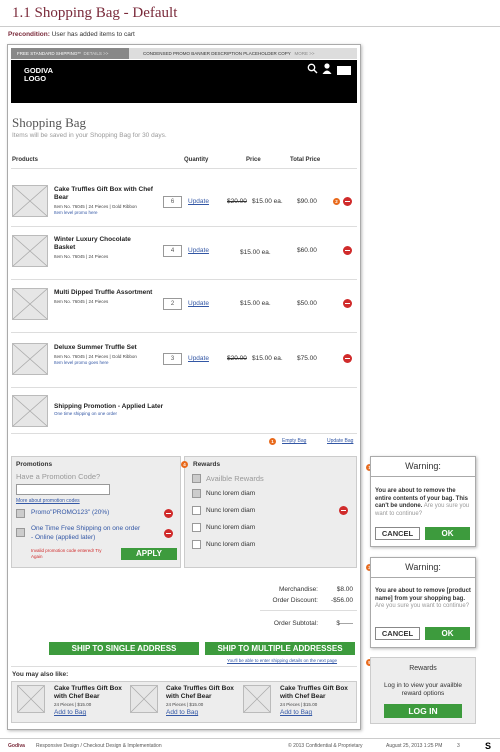 This screenshot has height=752, width=500. What do you see at coordinates (76, 212) in the screenshot?
I see `item-promo: Item level promo here` at bounding box center [76, 212].